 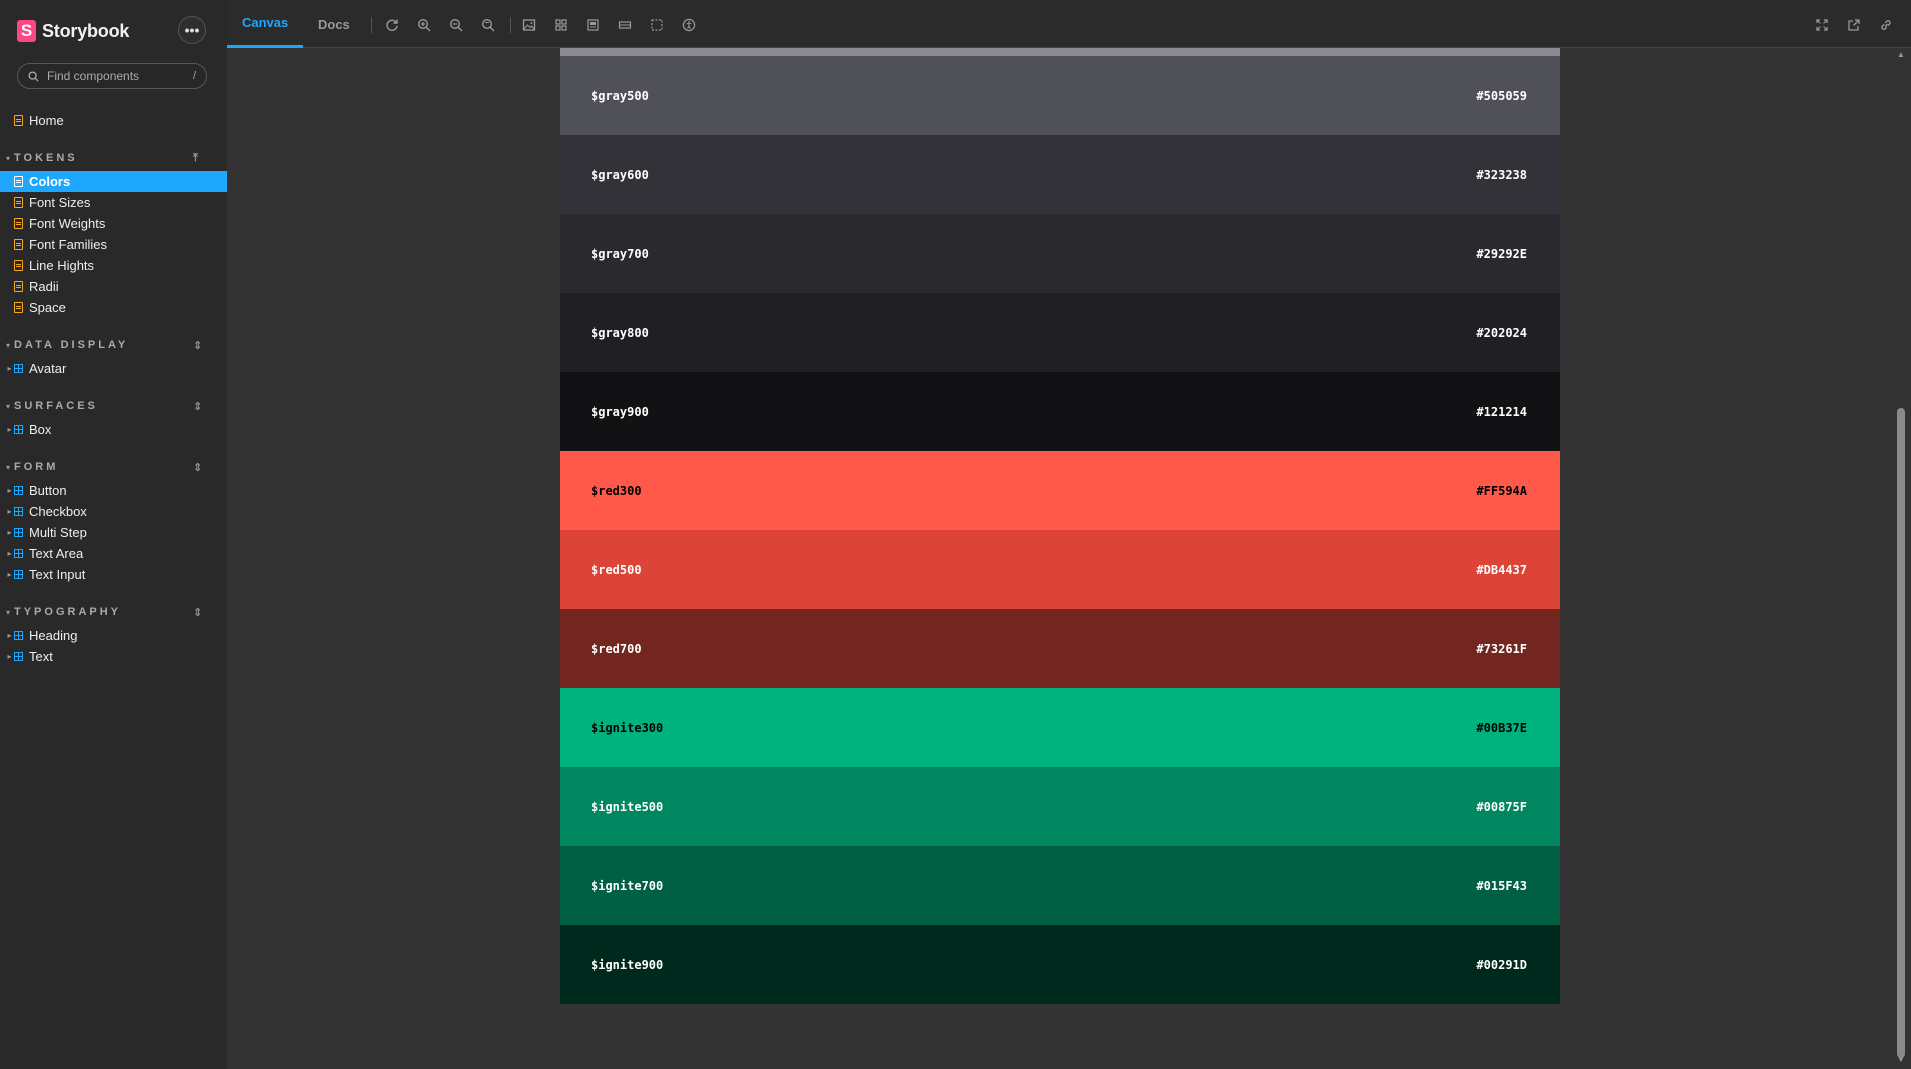 What do you see at coordinates (1501, 490) in the screenshot?
I see `swatch-hex-value: #FF594A` at bounding box center [1501, 490].